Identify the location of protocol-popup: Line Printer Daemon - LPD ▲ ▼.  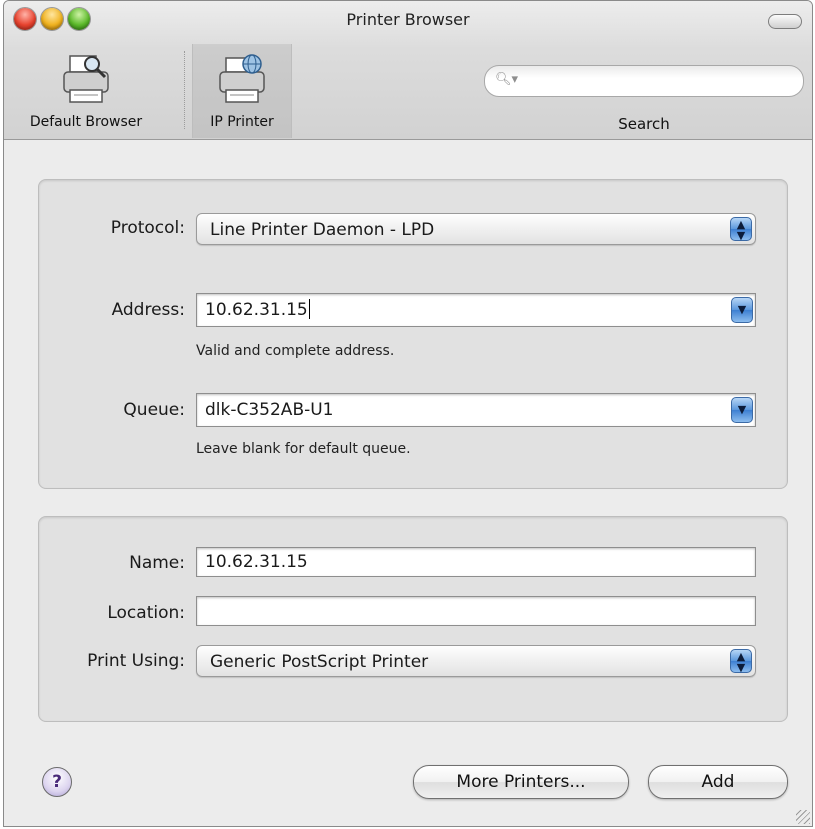
(476, 229).